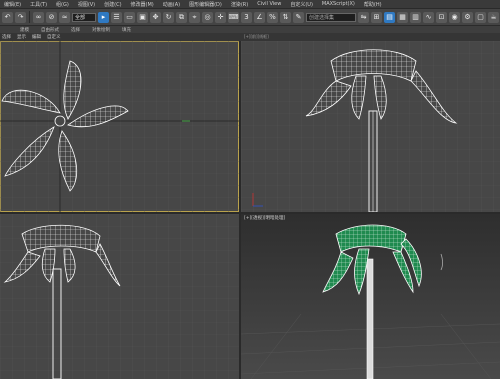 The height and width of the screenshot is (379, 500). What do you see at coordinates (480, 17) in the screenshot?
I see `rendered-frame-window-icon: ▢` at bounding box center [480, 17].